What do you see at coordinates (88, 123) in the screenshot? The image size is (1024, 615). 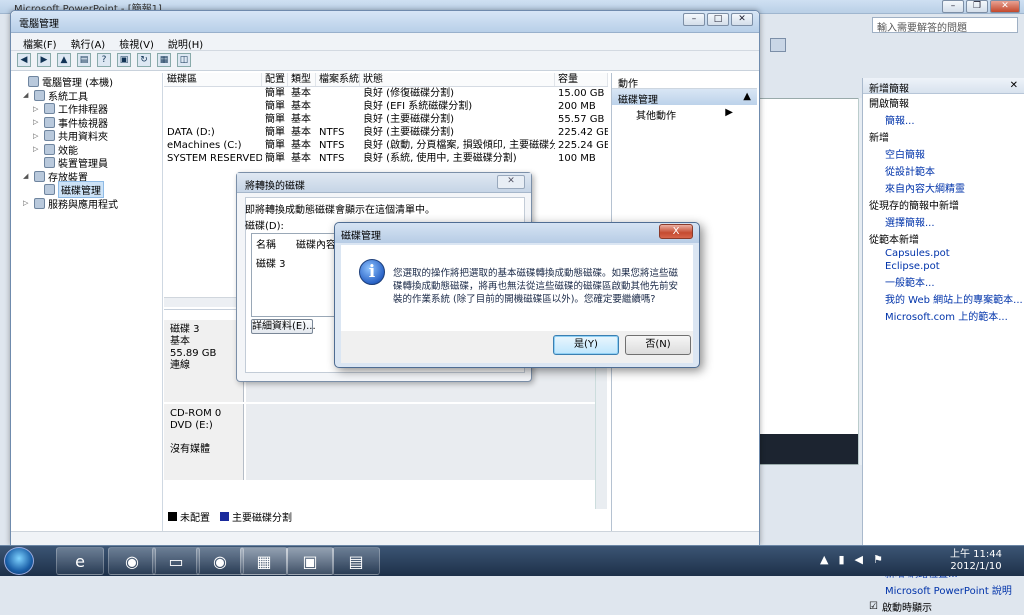 I see `tree-item-event-viewer: ▷ 事件檢視器` at bounding box center [88, 123].